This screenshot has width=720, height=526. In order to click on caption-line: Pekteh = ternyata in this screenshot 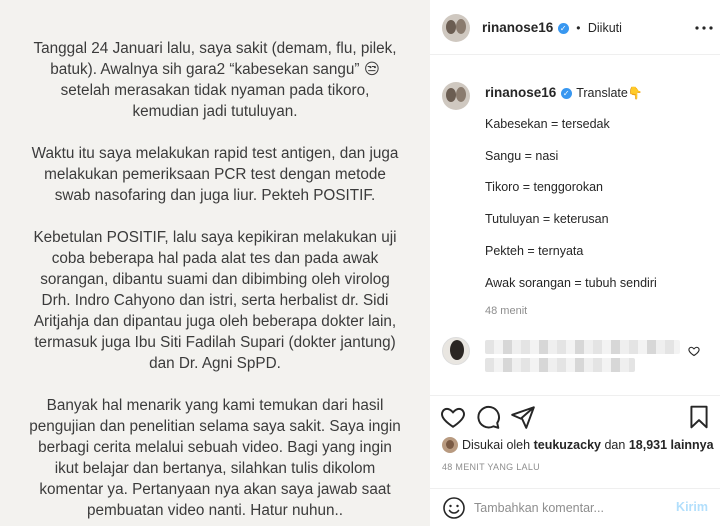, I will do `click(534, 251)`.